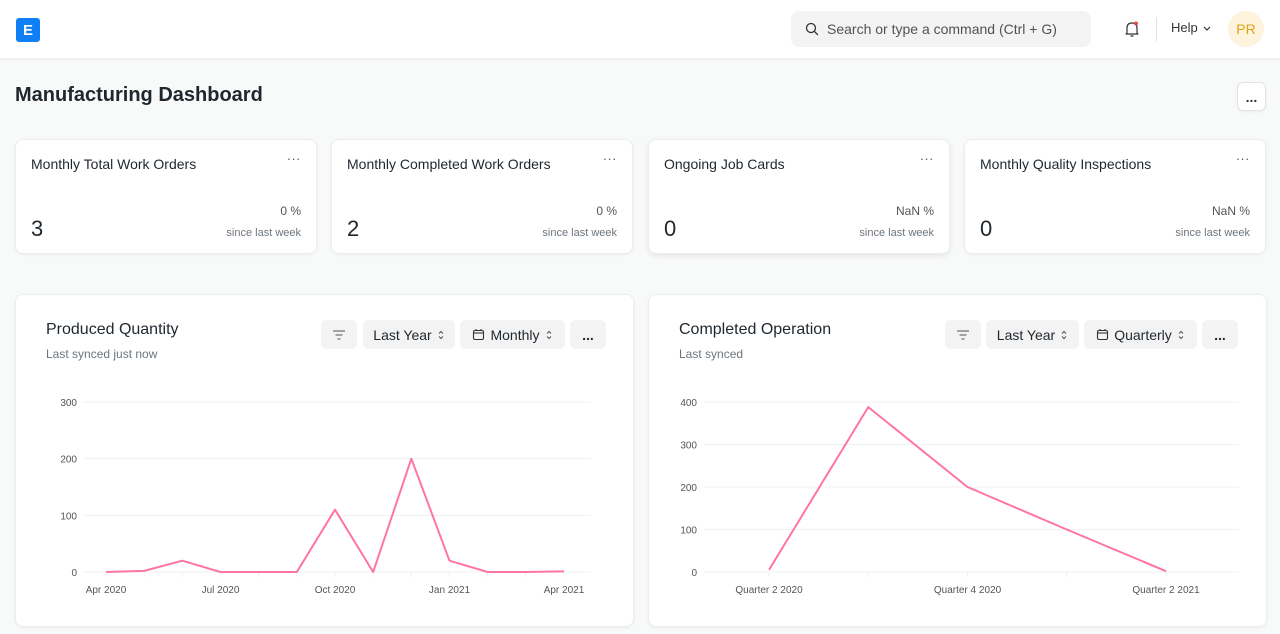 This screenshot has height=634, width=1280. What do you see at coordinates (1207, 28) in the screenshot?
I see `chevron-down-icon` at bounding box center [1207, 28].